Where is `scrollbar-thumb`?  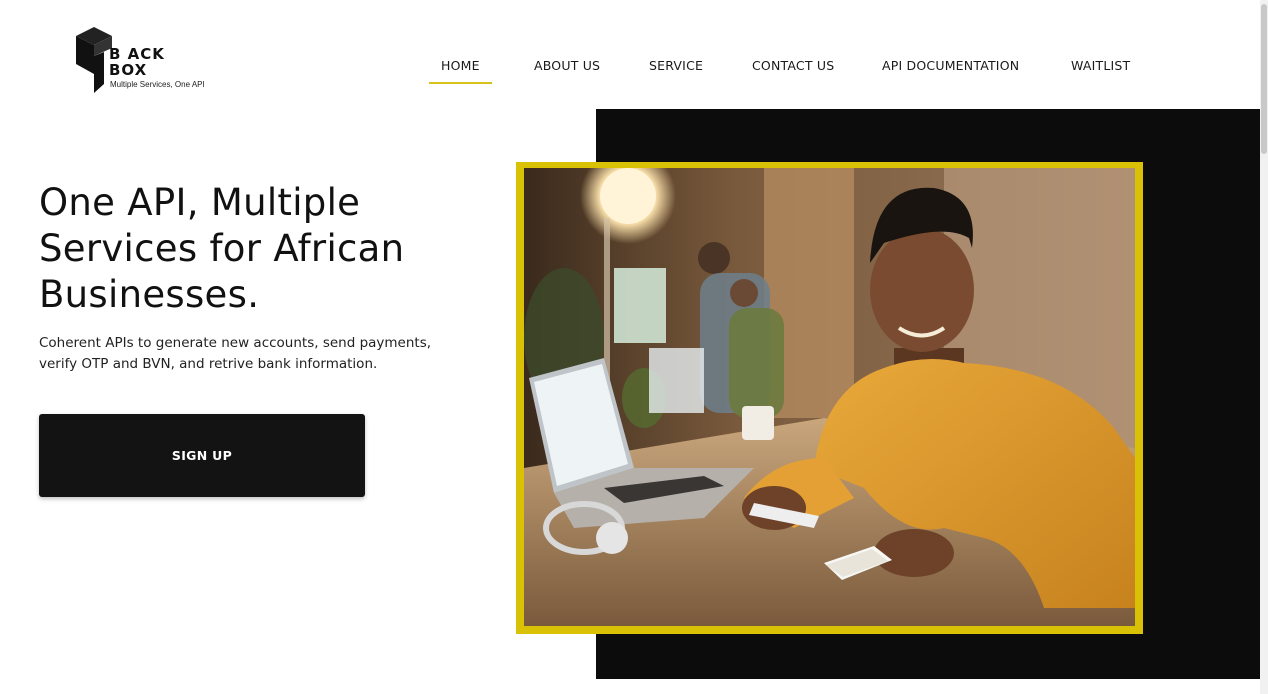
scrollbar-thumb is located at coordinates (1264, 79).